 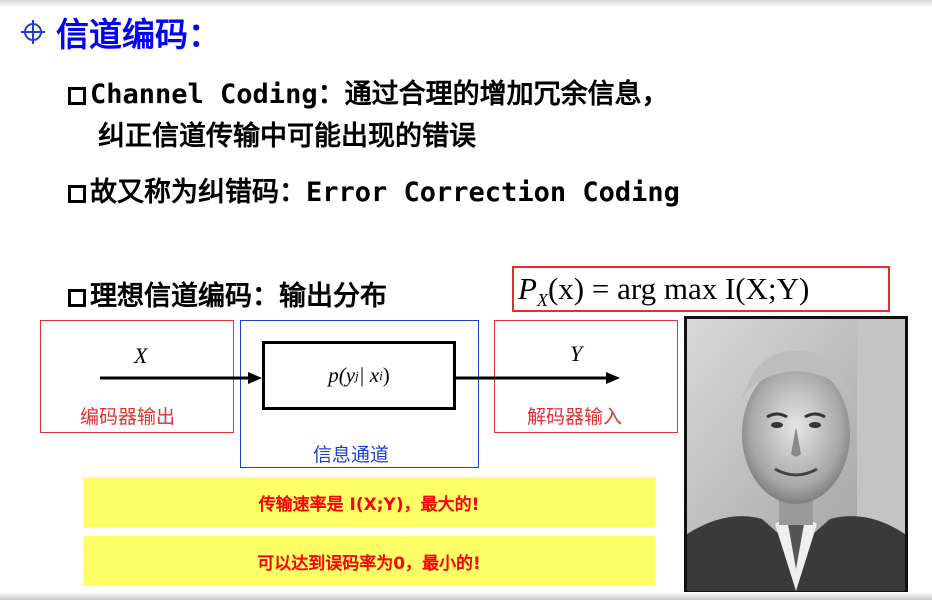 What do you see at coordinates (369, 375) in the screenshot?
I see `channel-mid: | x` at bounding box center [369, 375].